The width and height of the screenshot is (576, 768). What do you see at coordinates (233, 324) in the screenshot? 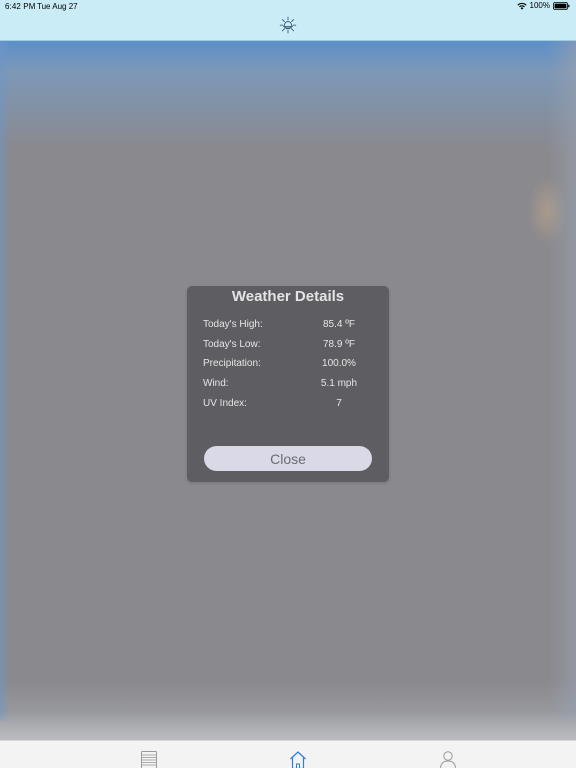
I see `detail-label: Today's High:` at bounding box center [233, 324].